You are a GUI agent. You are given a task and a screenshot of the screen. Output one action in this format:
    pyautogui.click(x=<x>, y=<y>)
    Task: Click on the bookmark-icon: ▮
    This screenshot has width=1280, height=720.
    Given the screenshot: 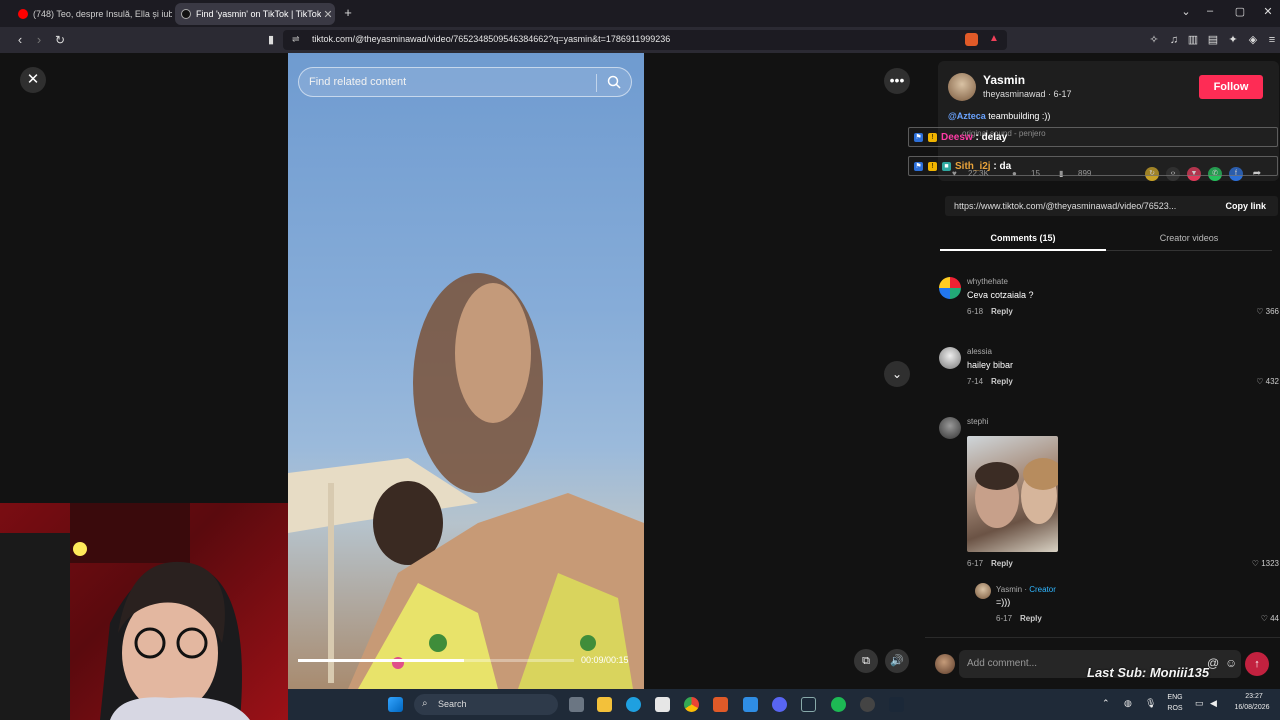 What is the action you would take?
    pyautogui.click(x=271, y=40)
    